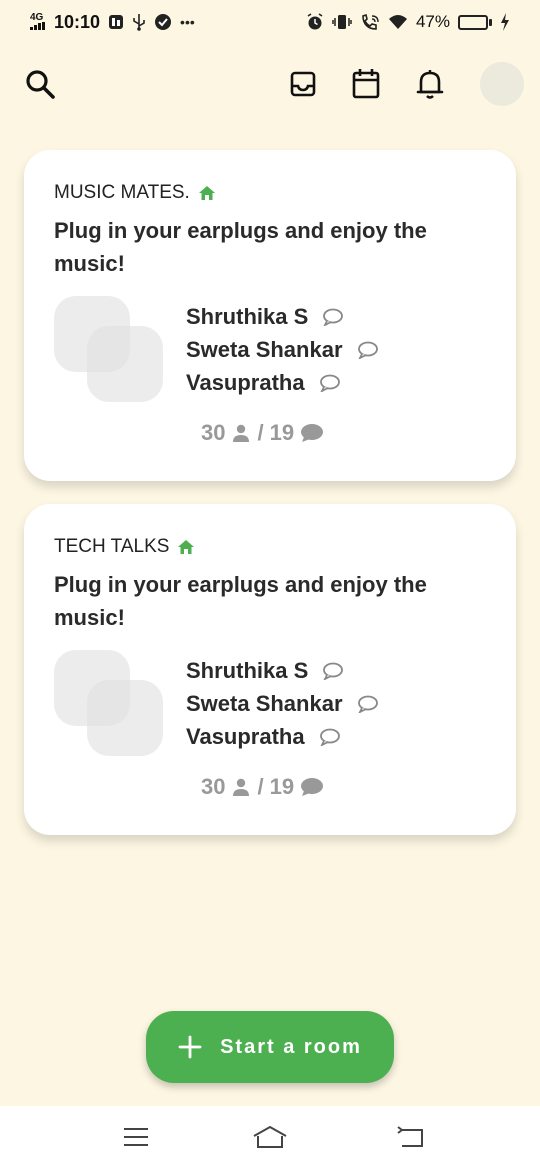 Image resolution: width=540 pixels, height=1170 pixels. What do you see at coordinates (77, 21) in the screenshot?
I see `status-time: 10:10` at bounding box center [77, 21].